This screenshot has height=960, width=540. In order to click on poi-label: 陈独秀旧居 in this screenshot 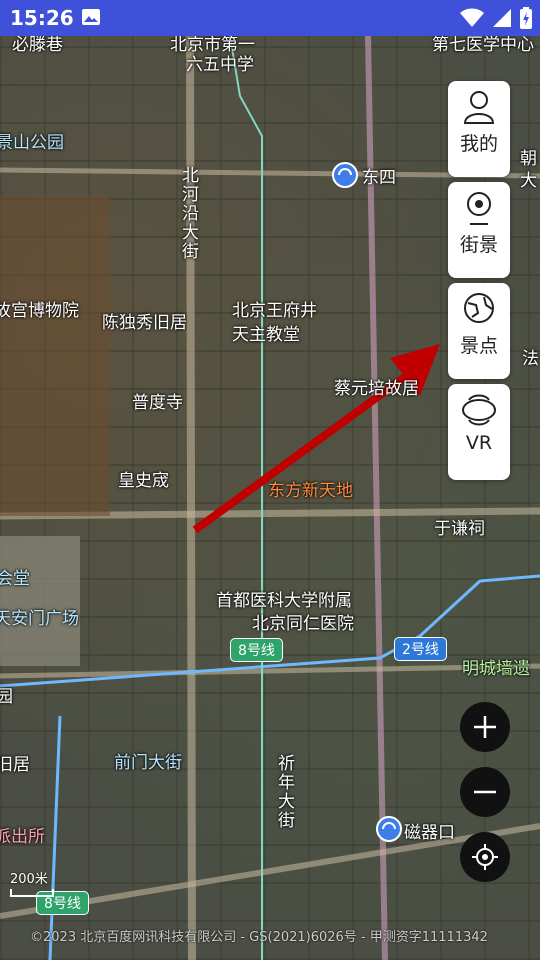, I will do `click(144, 320)`.